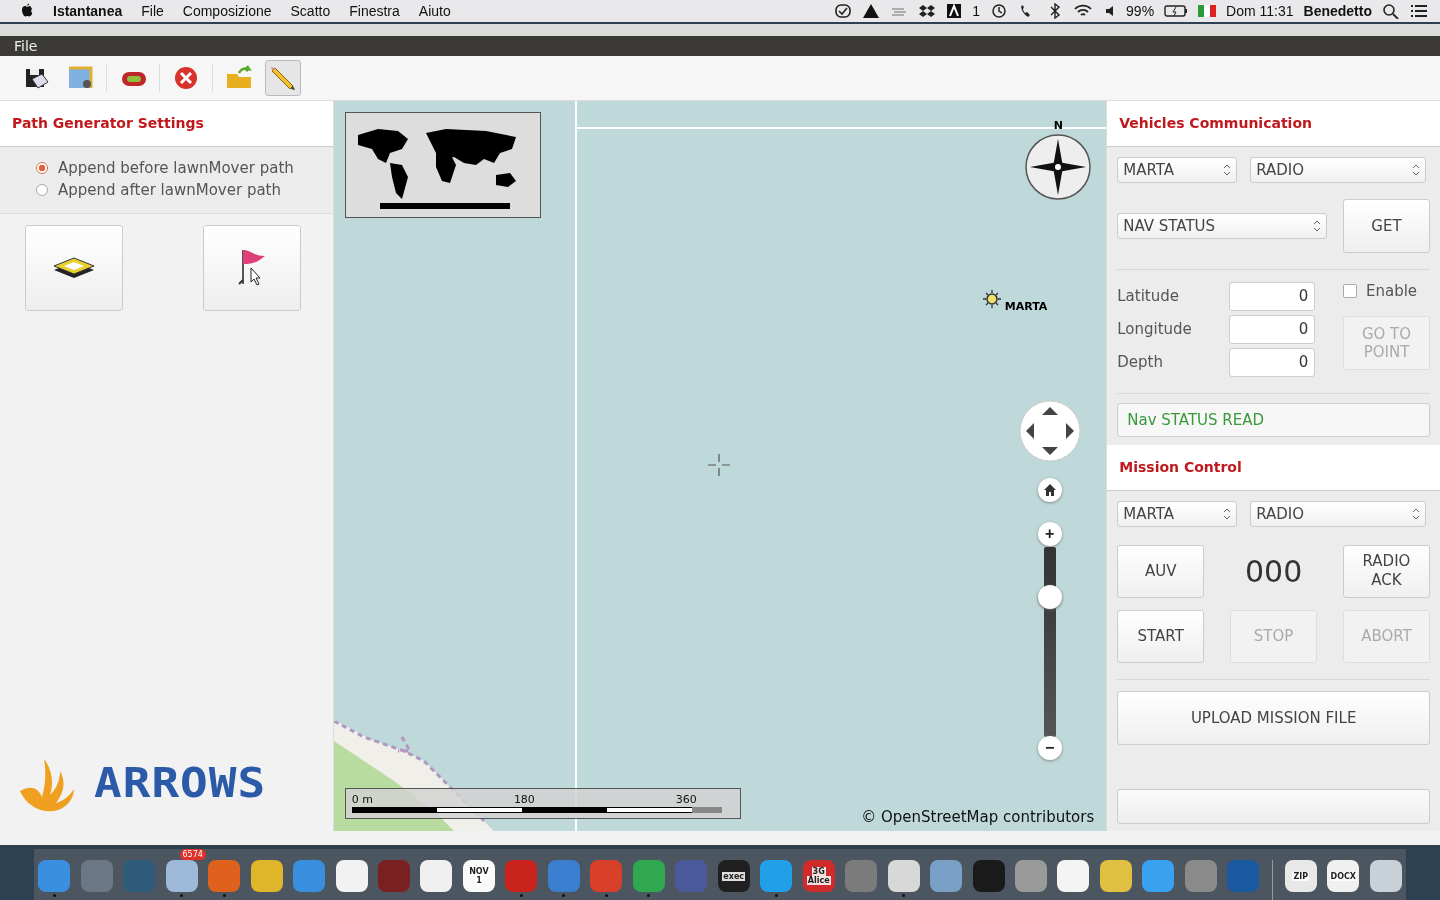 This screenshot has height=900, width=1440. What do you see at coordinates (686, 799) in the screenshot?
I see `scale-label: 360` at bounding box center [686, 799].